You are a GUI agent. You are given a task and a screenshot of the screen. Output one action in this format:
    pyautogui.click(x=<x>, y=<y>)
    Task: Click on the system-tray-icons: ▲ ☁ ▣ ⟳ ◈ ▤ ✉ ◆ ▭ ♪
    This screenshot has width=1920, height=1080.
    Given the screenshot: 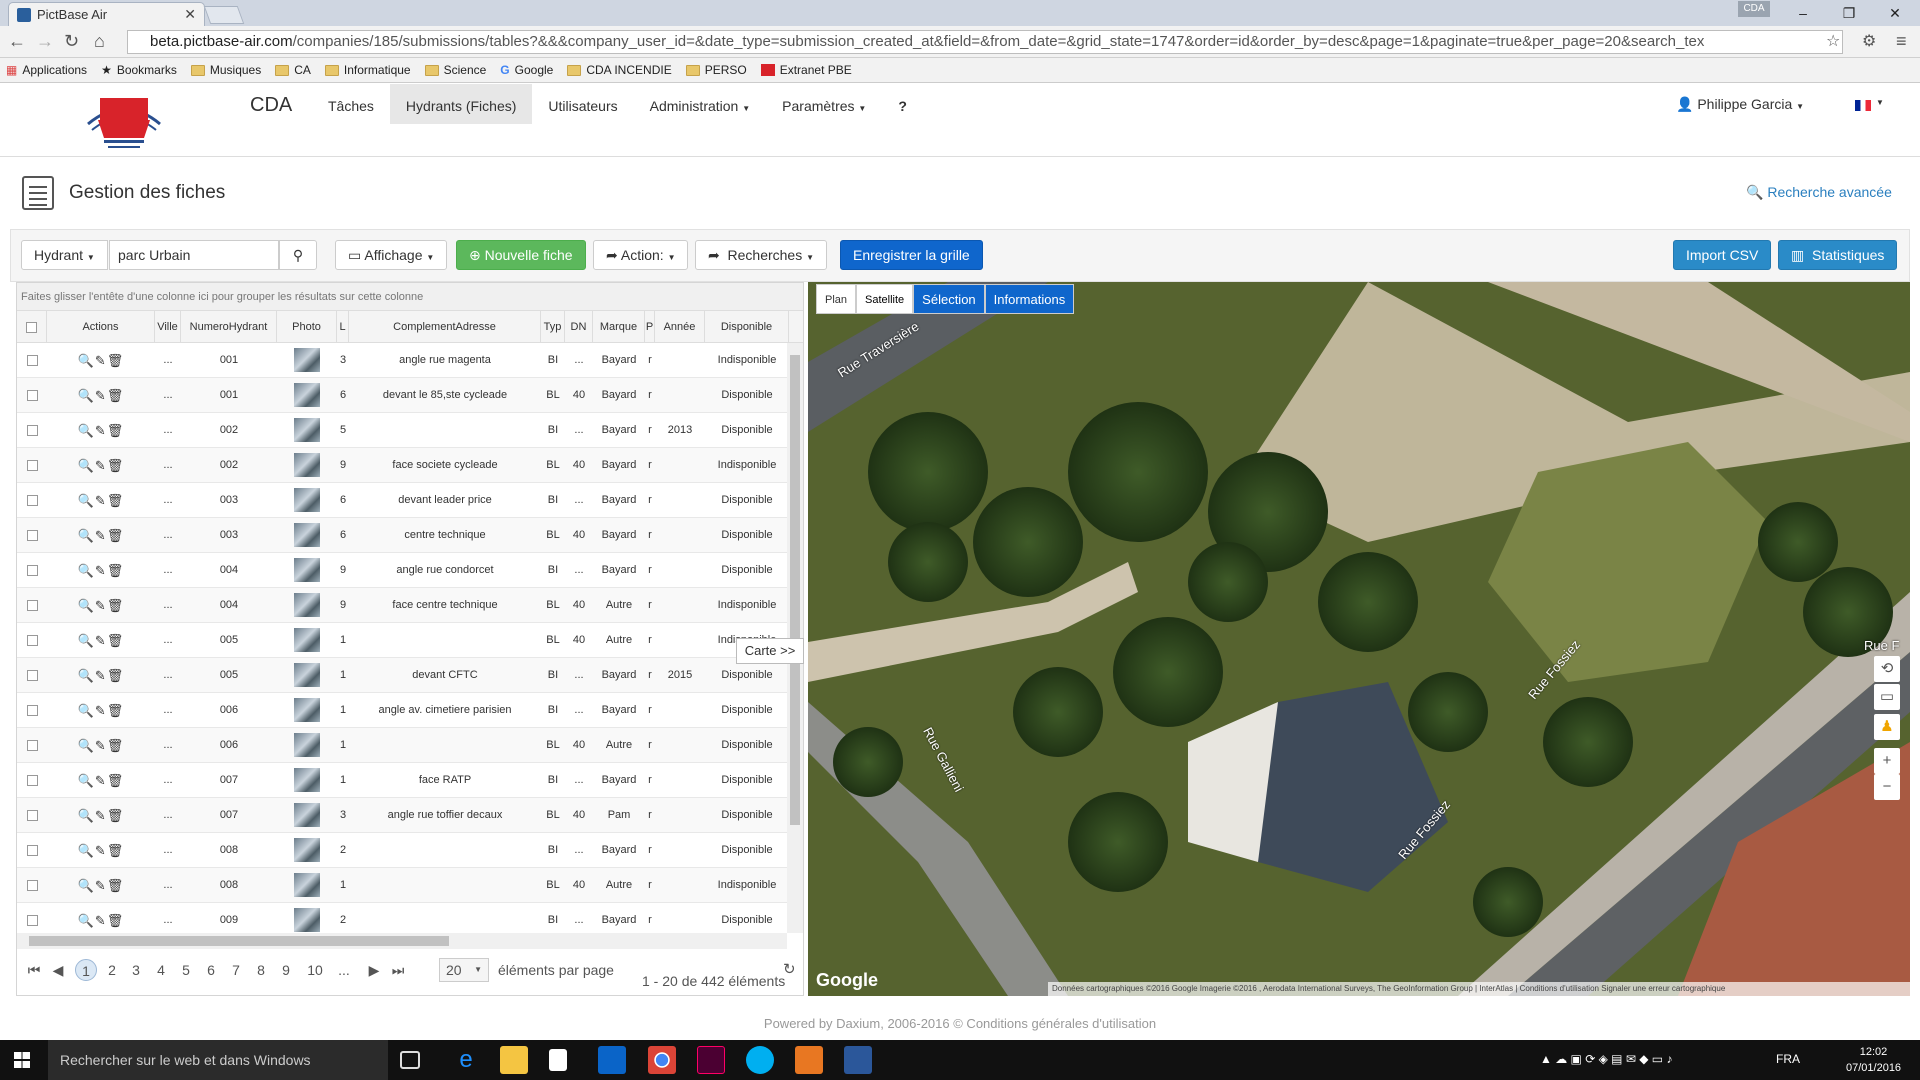 What is the action you would take?
    pyautogui.click(x=1606, y=1059)
    